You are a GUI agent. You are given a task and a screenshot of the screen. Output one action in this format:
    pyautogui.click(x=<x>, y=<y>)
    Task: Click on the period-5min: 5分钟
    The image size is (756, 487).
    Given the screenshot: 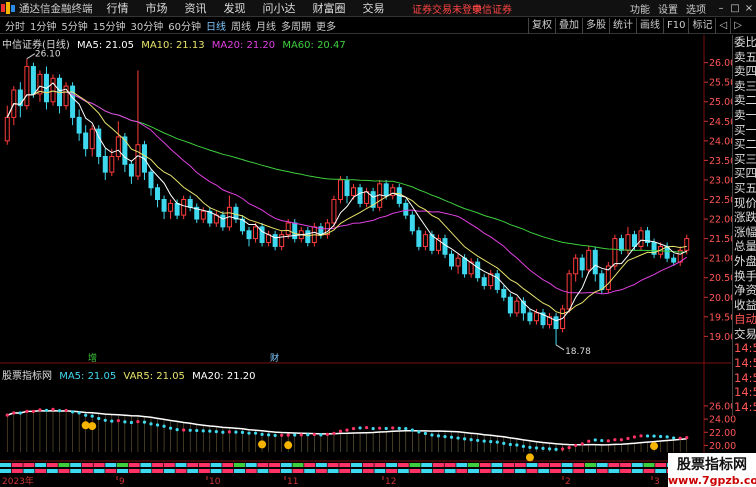 What is the action you would take?
    pyautogui.click(x=74, y=25)
    